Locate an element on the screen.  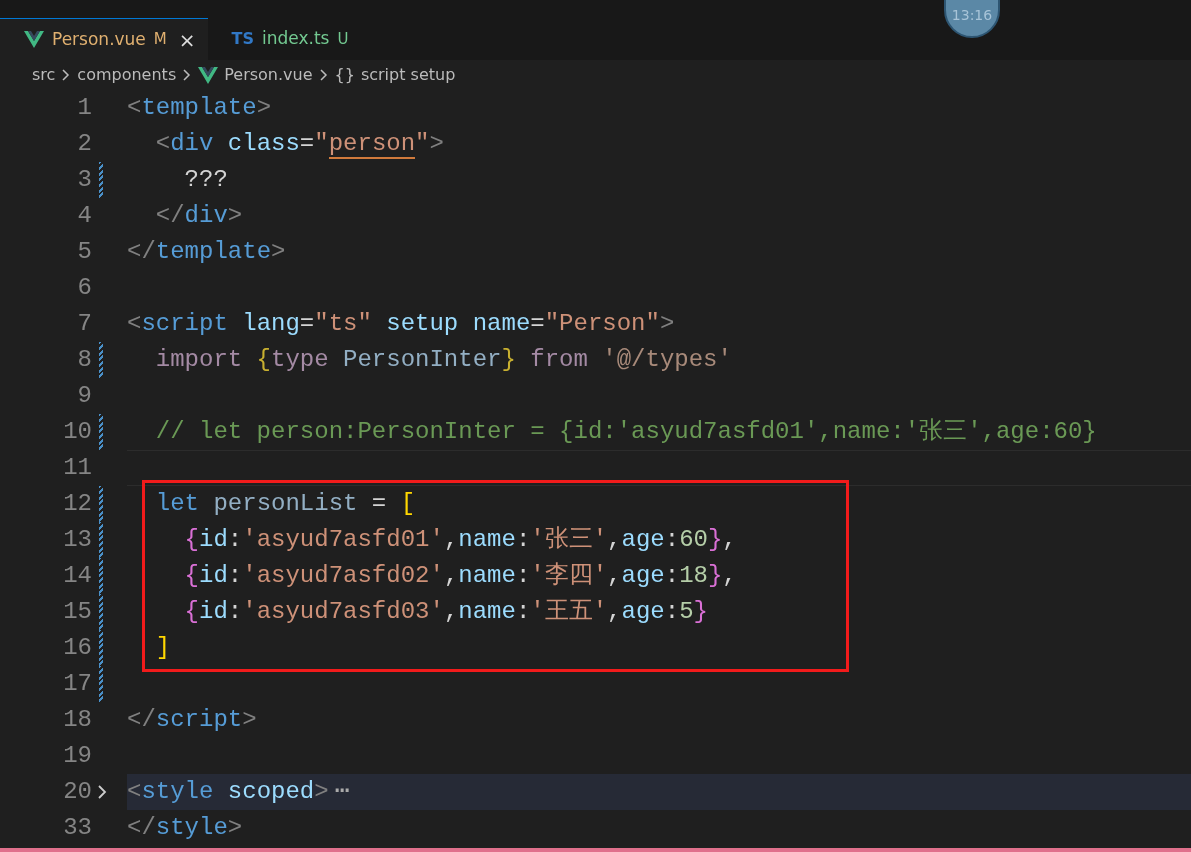
line-number: 16 is located at coordinates (77, 648).